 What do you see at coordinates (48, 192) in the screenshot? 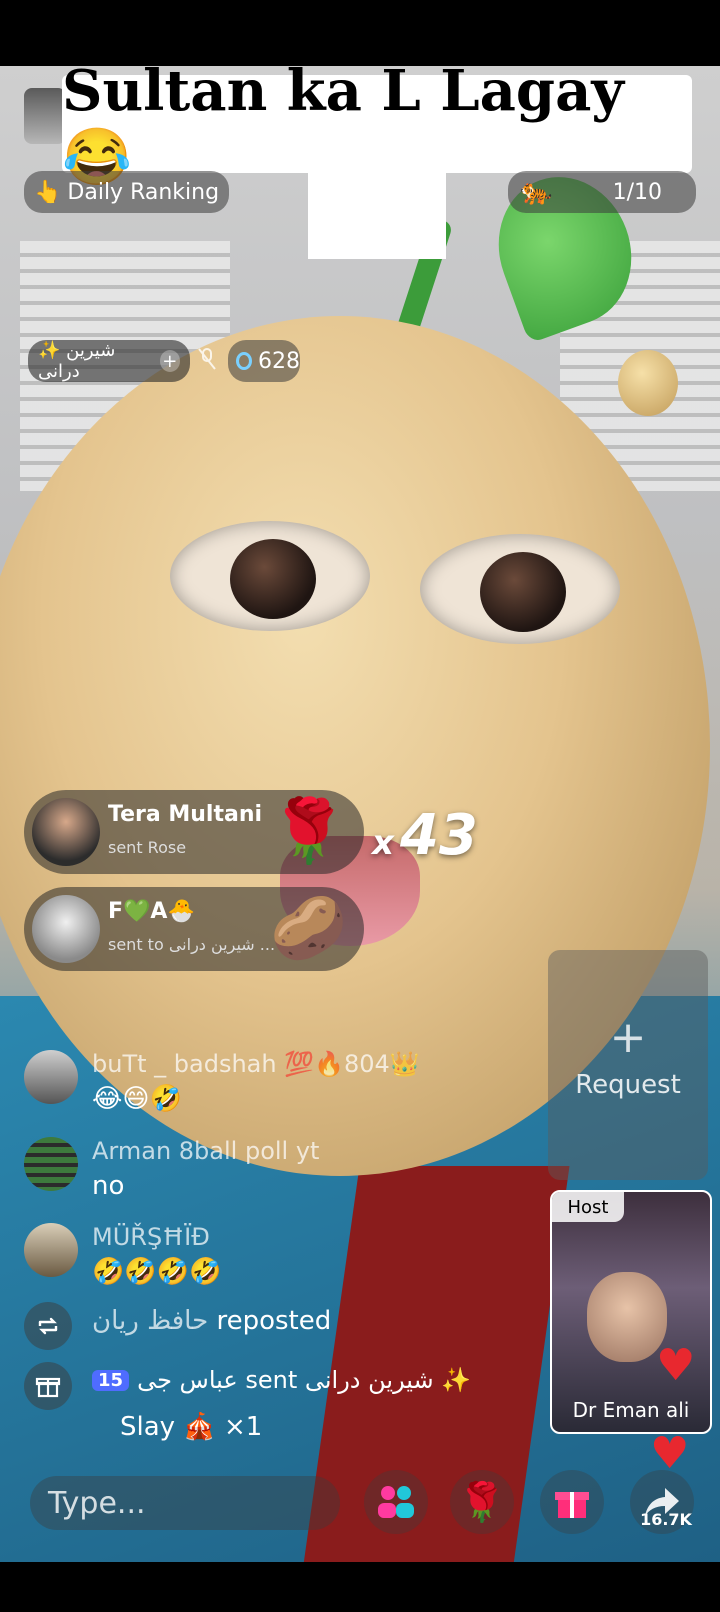
I see `pointing-hand-icon: 👆` at bounding box center [48, 192].